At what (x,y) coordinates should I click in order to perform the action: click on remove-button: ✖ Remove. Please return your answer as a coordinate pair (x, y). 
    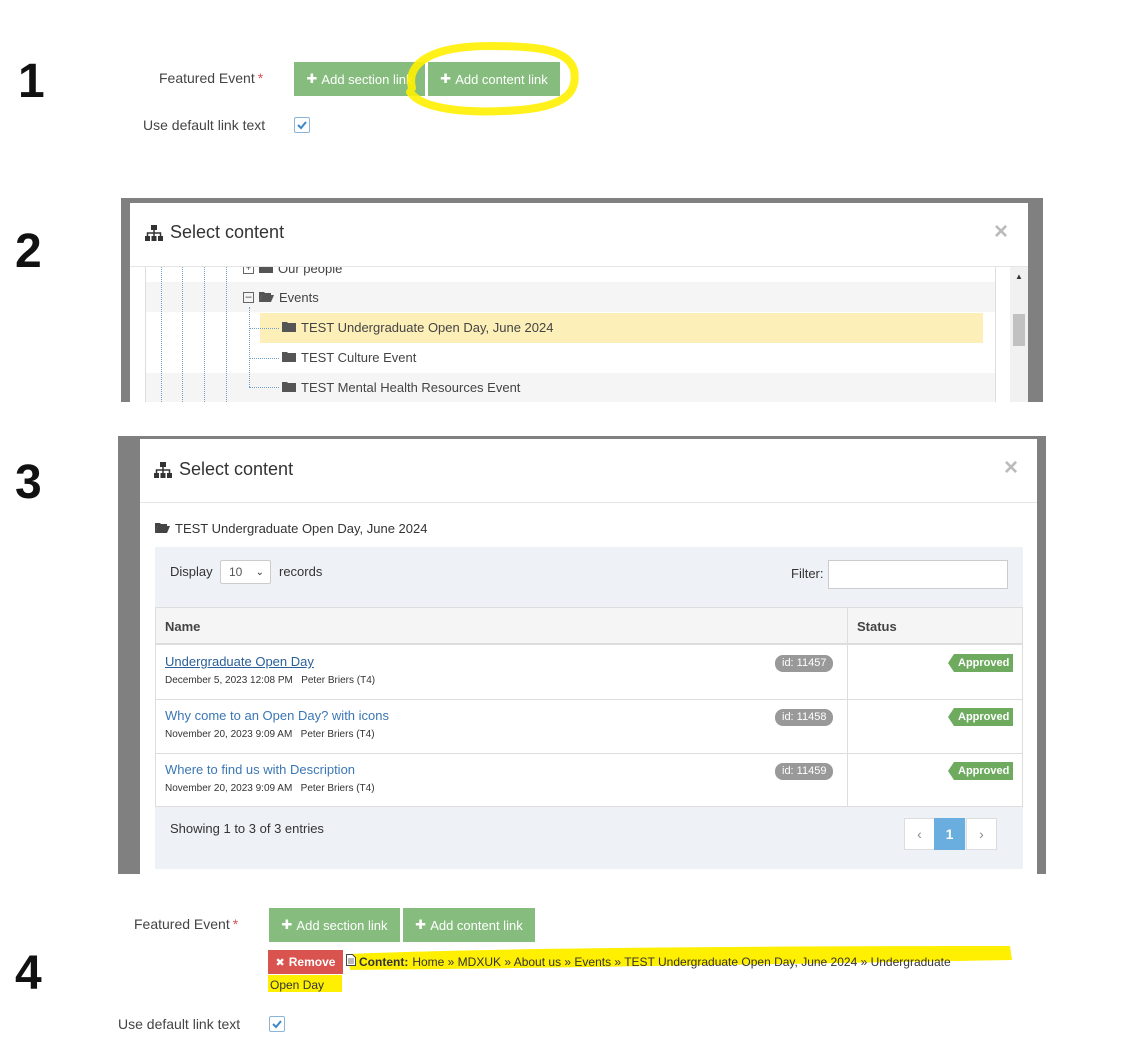
    Looking at the image, I should click on (305, 962).